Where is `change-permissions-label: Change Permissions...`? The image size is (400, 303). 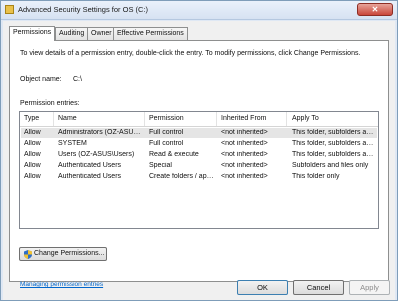
change-permissions-label: Change Permissions... is located at coordinates (69, 253).